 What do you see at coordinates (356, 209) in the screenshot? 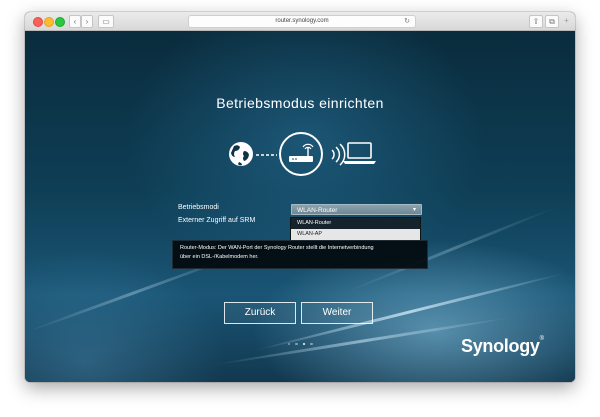
I see `mode-select: WLAN-Router ▾` at bounding box center [356, 209].